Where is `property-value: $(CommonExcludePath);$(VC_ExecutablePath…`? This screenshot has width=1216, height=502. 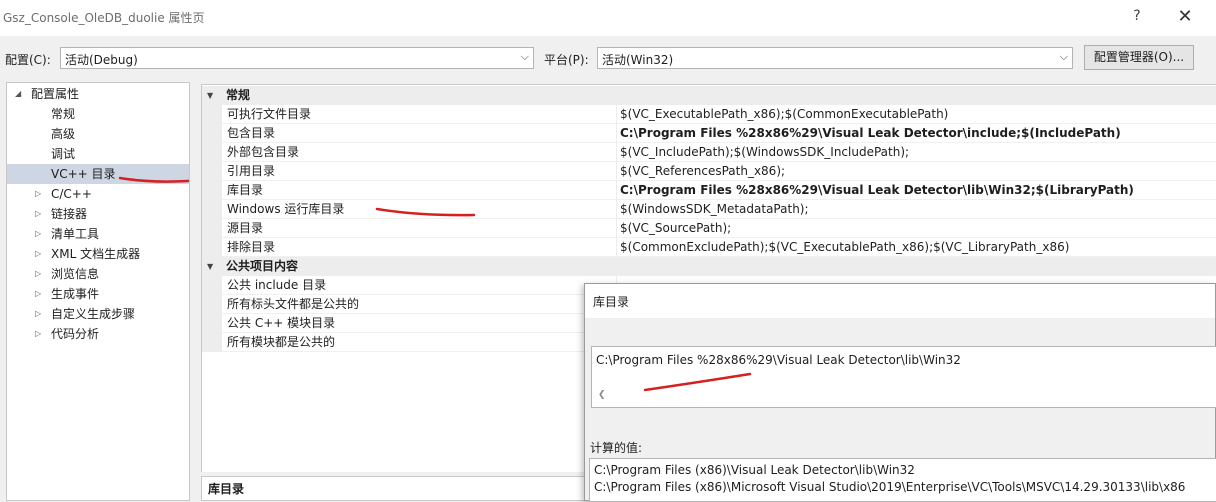
property-value: $(CommonExcludePath);$(VC_ExecutablePath… is located at coordinates (844, 247).